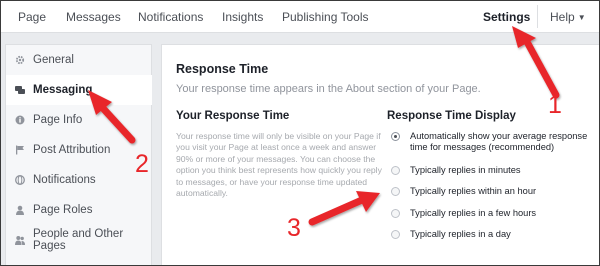 The image size is (600, 266). What do you see at coordinates (451, 116) in the screenshot?
I see `response-time-display-heading: Response Time Display` at bounding box center [451, 116].